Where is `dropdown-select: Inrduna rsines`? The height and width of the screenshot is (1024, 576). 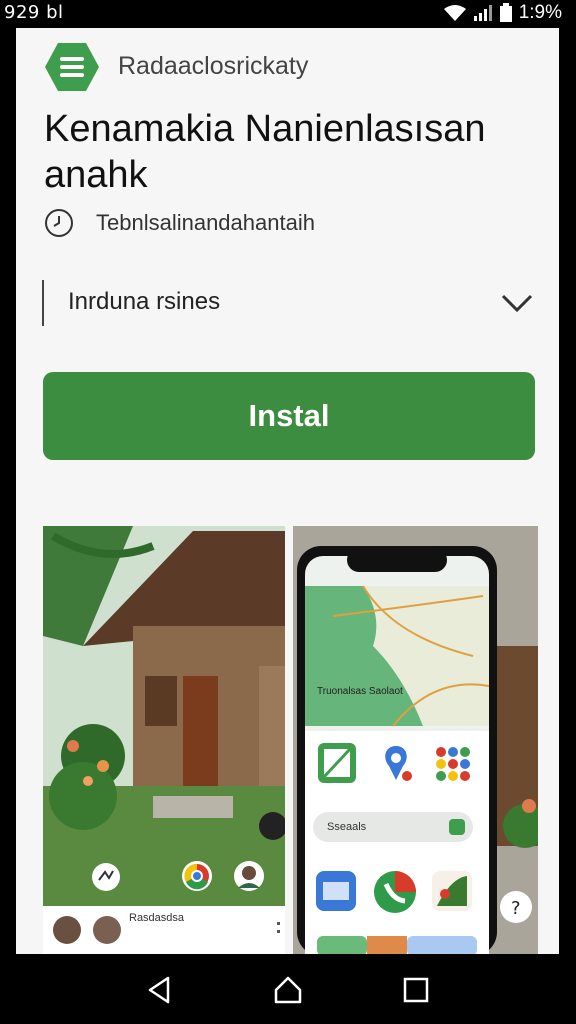
dropdown-select: Inrduna rsines is located at coordinates (289, 303).